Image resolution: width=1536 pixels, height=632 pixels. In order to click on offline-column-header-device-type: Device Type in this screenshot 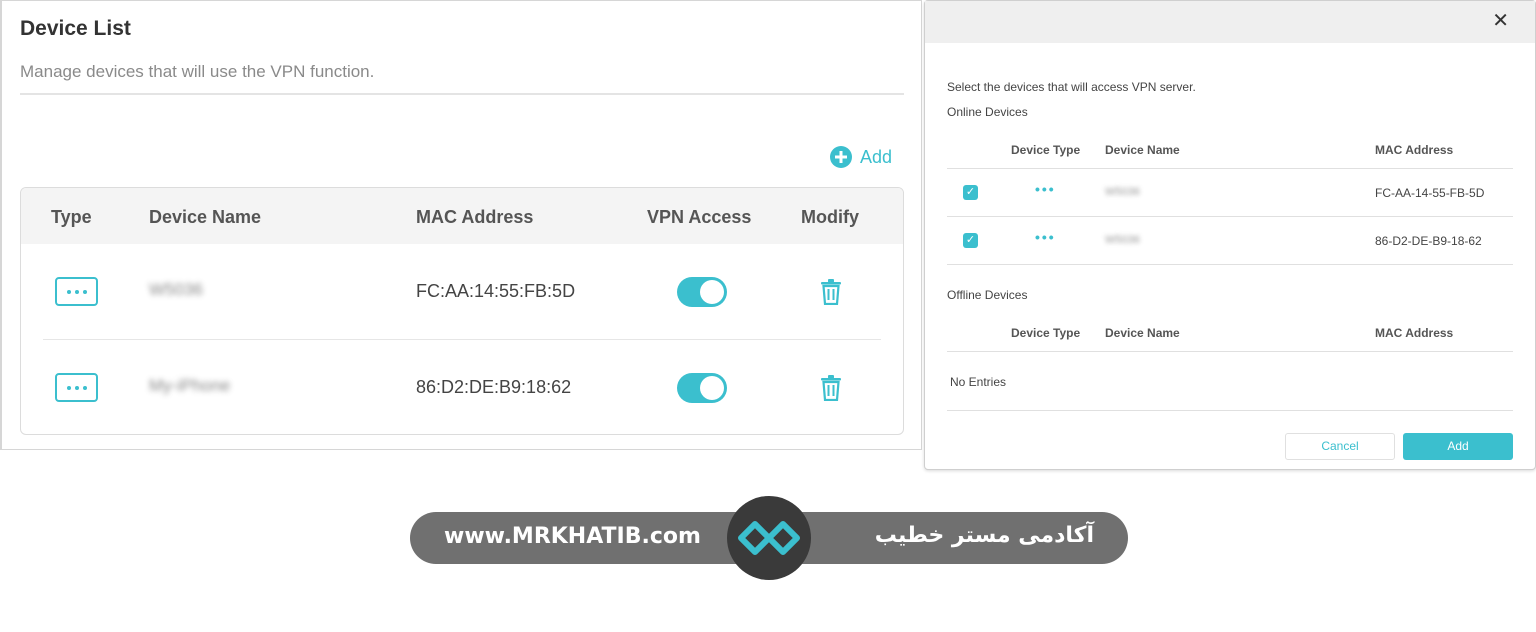, I will do `click(1046, 333)`.